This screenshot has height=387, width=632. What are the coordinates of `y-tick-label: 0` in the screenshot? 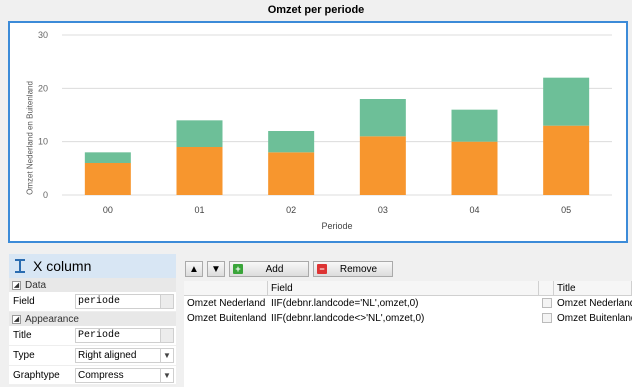 It's located at (45, 195).